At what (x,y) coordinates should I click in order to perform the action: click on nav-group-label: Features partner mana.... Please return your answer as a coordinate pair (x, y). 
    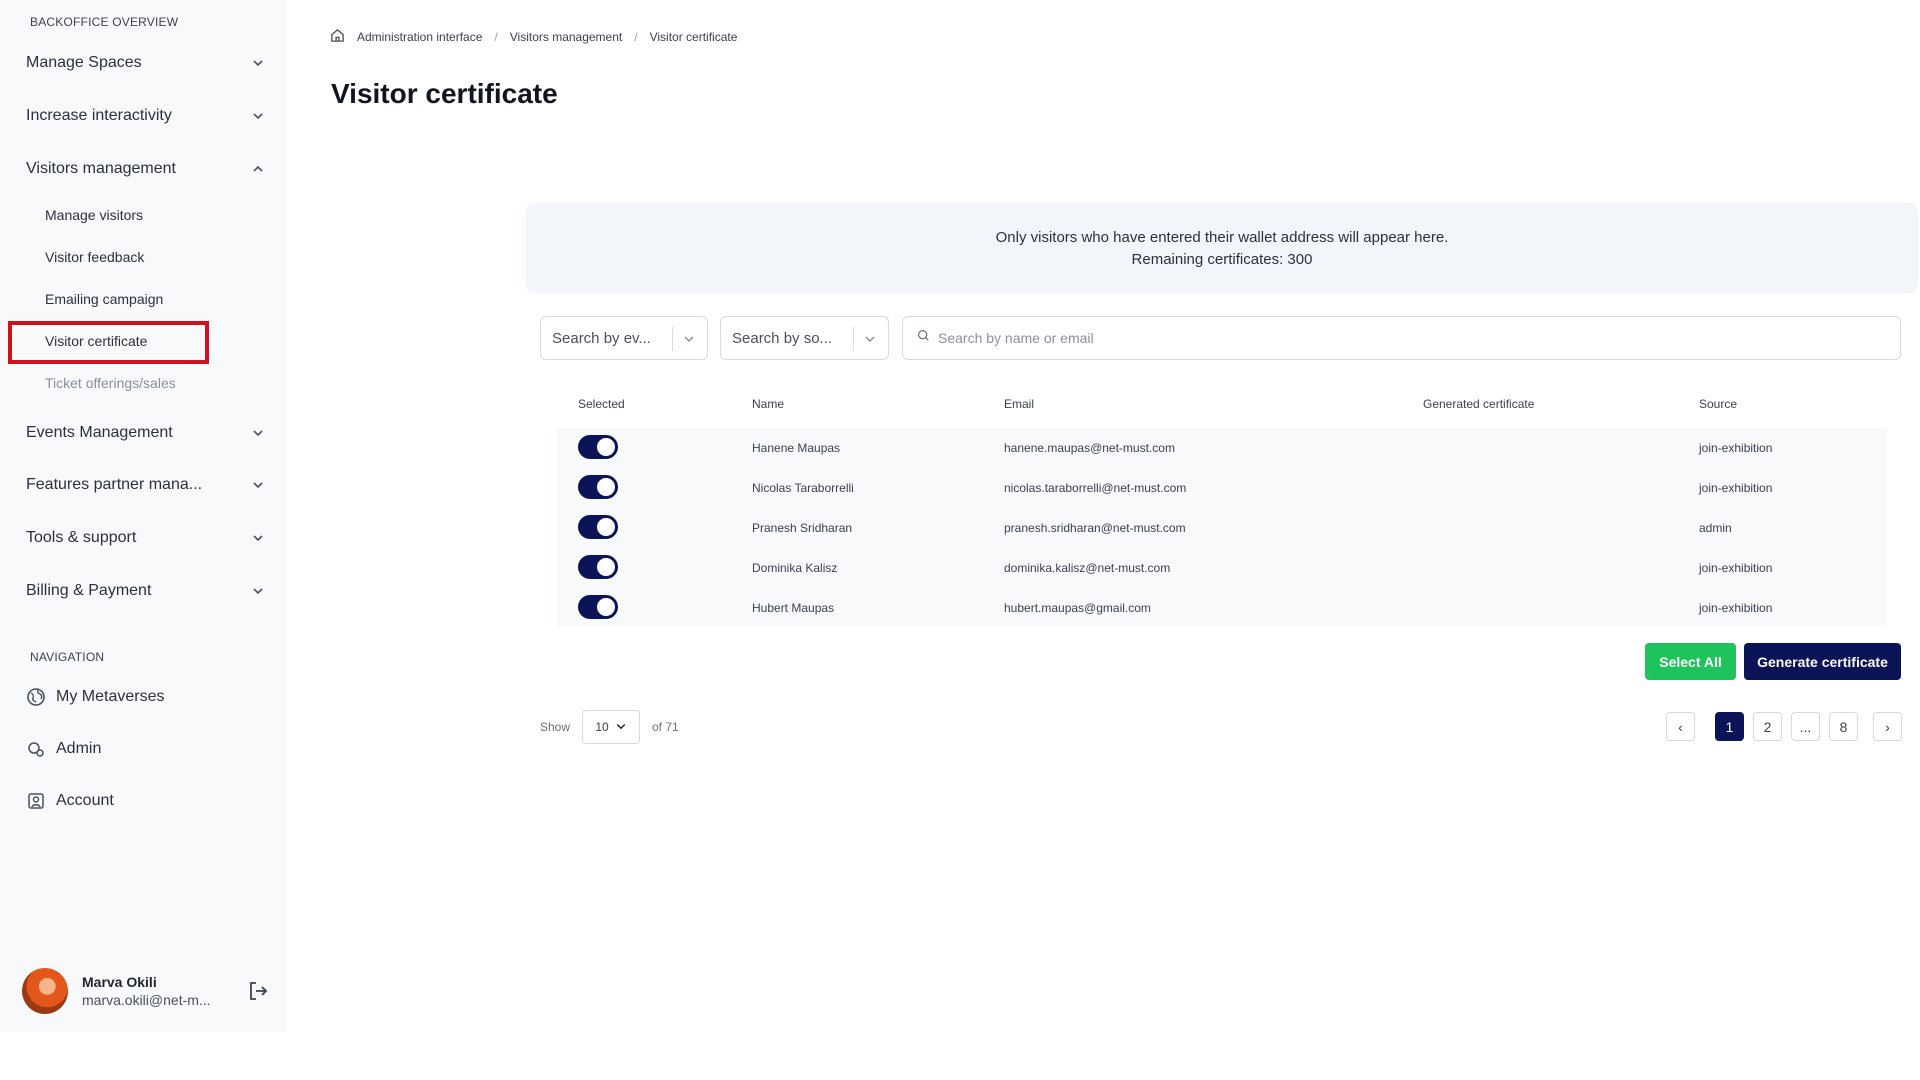
    Looking at the image, I should click on (114, 484).